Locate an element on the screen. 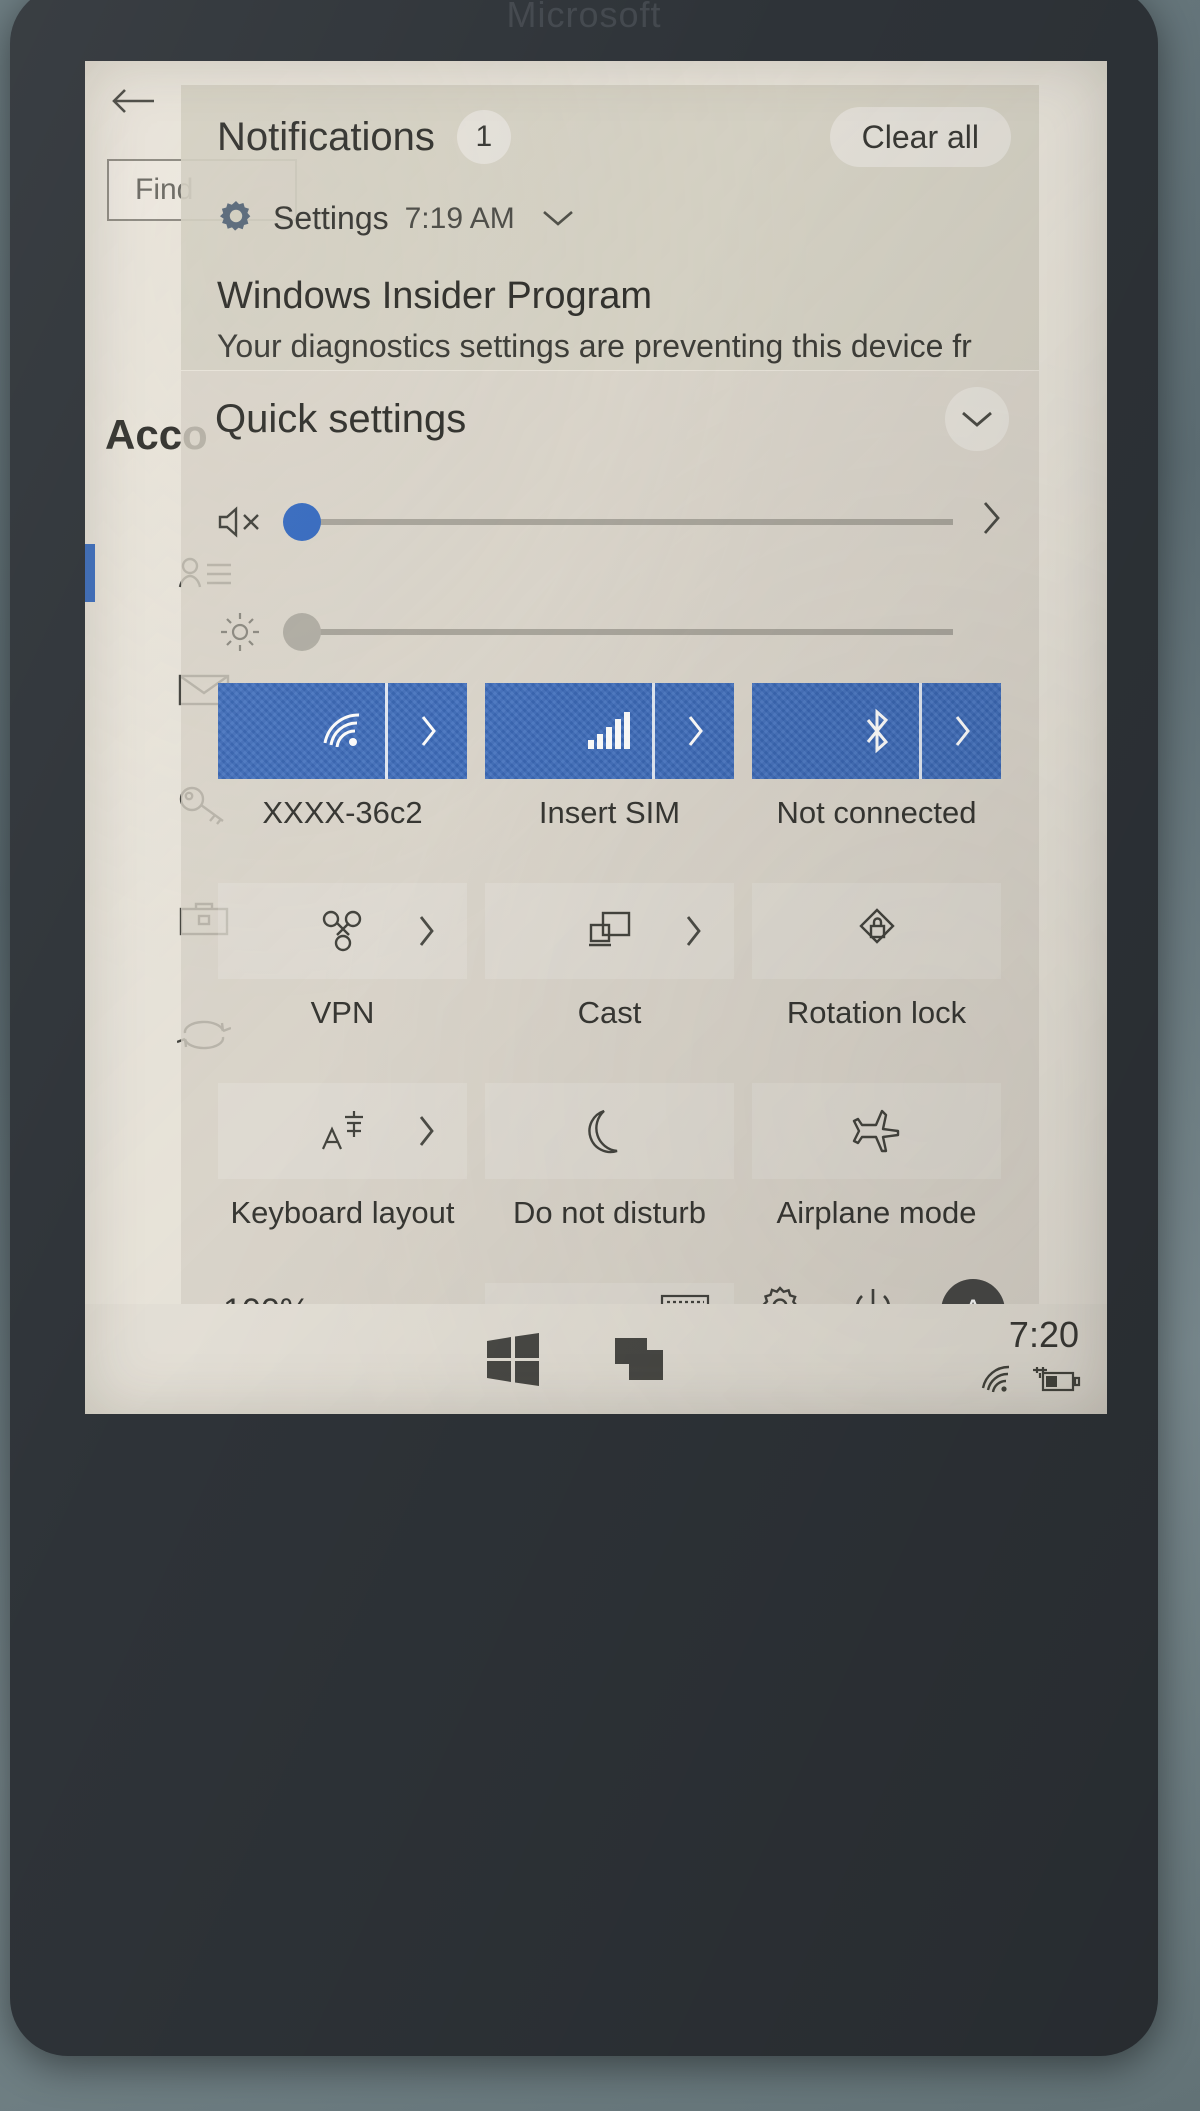  tile-do-not-disturb-label: Do not disturb is located at coordinates (609, 1212).